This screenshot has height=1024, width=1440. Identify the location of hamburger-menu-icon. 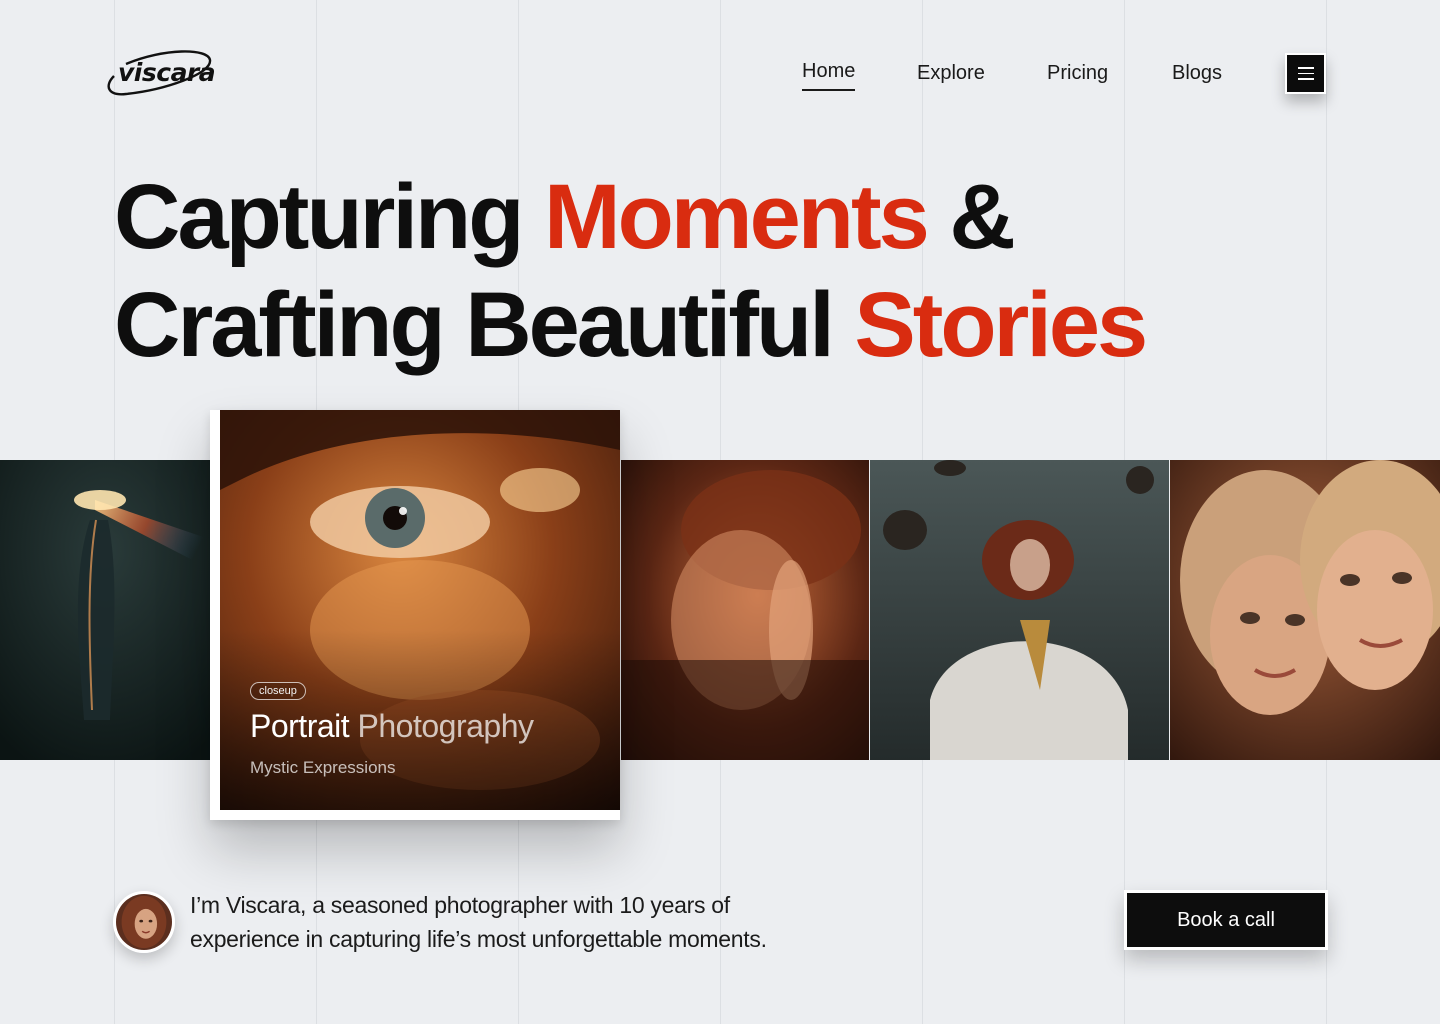
(1305, 73).